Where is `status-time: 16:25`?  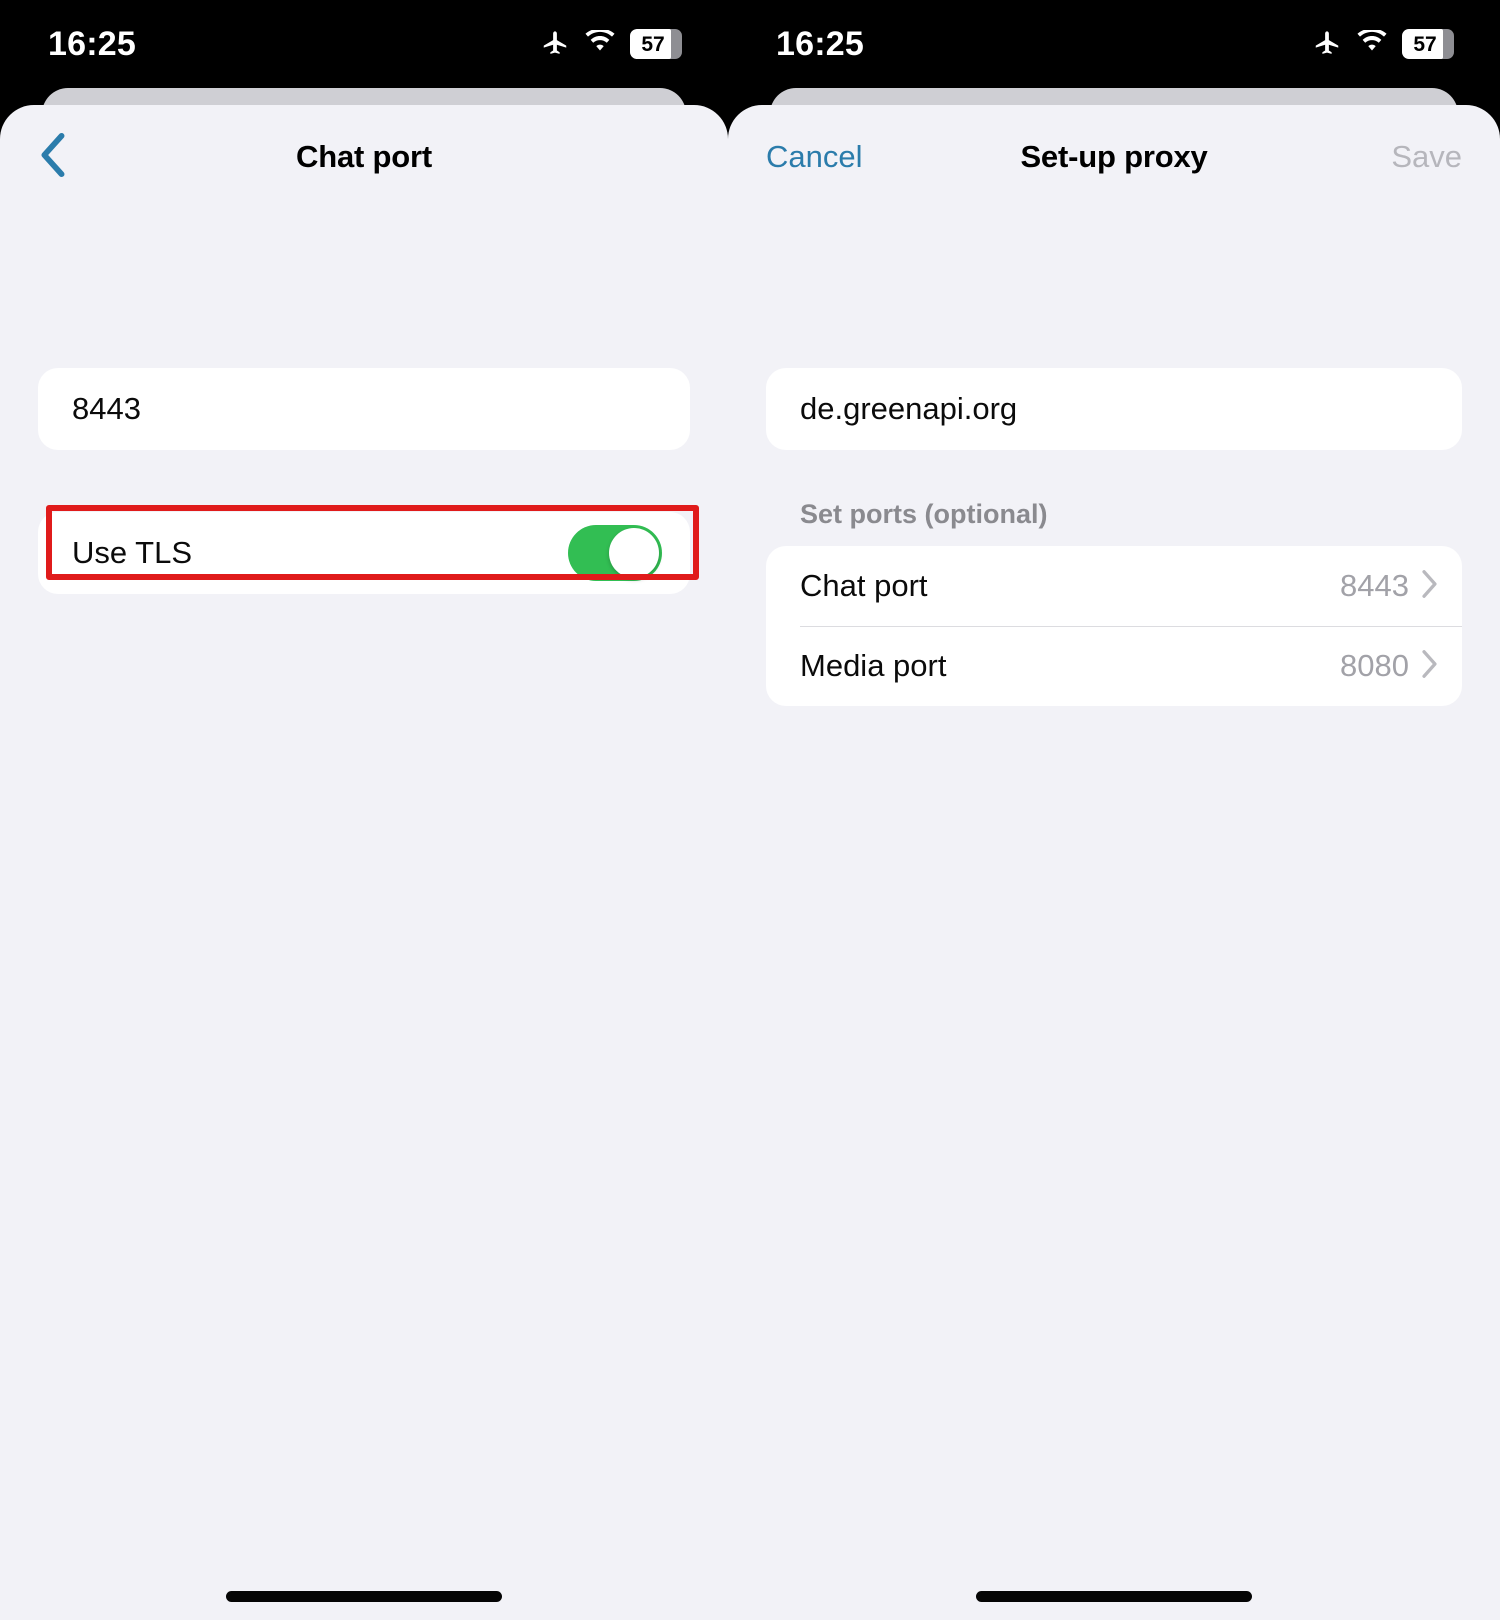 status-time: 16:25 is located at coordinates (92, 44).